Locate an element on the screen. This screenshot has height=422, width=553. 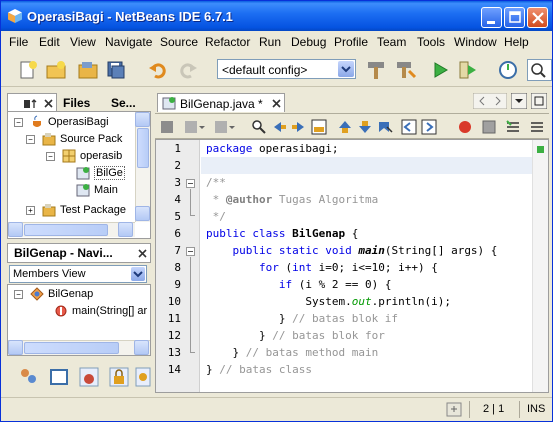
minimize-button is located at coordinates (491, 17).